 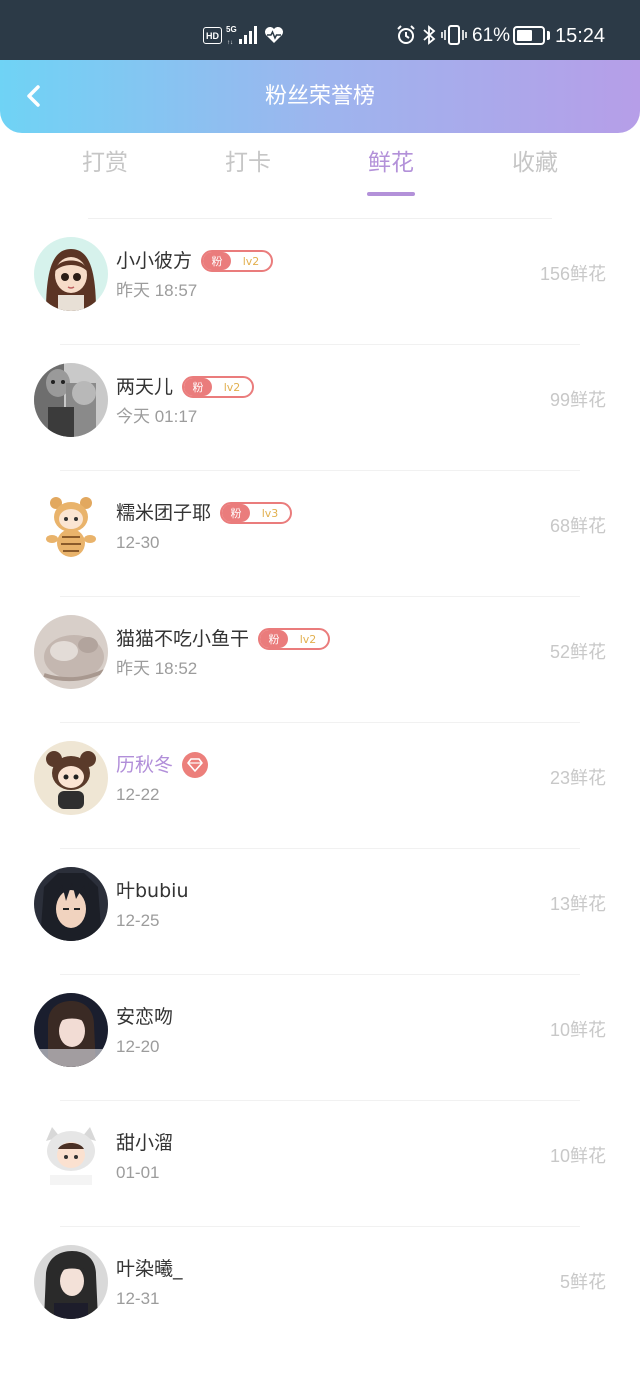 I want to click on timestamp: 01-01, so click(x=138, y=1172).